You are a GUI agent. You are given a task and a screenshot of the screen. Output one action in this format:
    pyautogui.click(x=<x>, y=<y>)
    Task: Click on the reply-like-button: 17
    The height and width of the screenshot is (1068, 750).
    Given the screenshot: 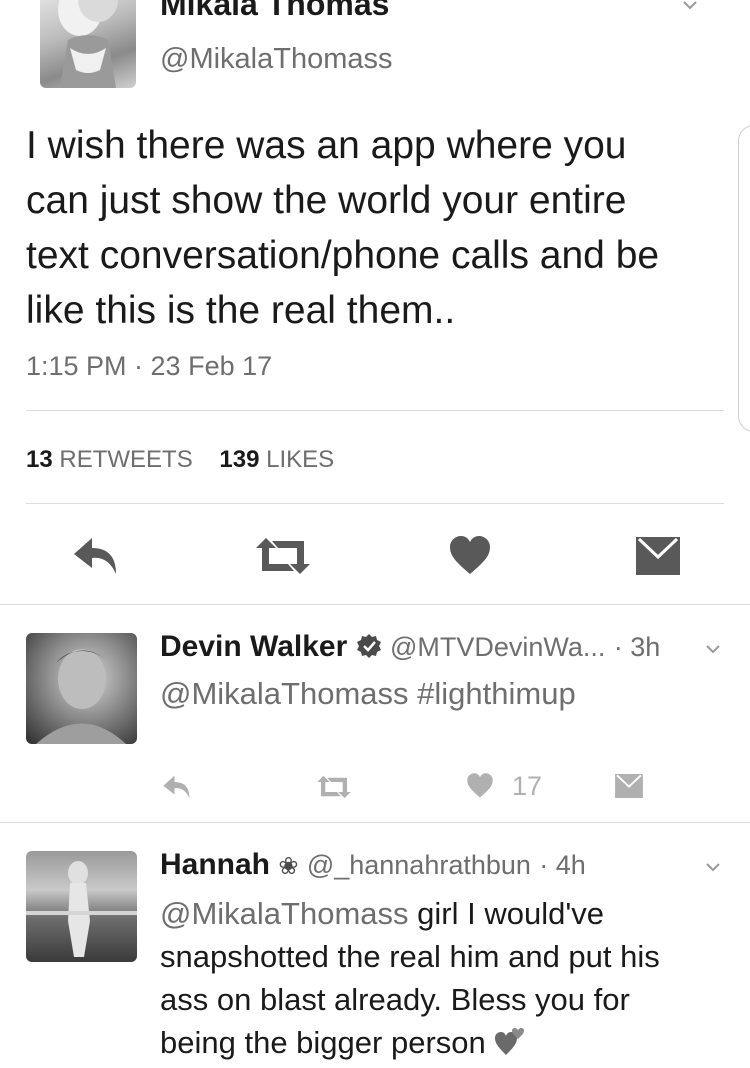 What is the action you would take?
    pyautogui.click(x=506, y=786)
    